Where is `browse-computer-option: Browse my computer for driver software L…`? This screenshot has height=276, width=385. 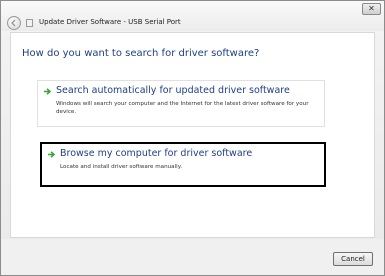
browse-computer-option: Browse my computer for driver software L… is located at coordinates (183, 164).